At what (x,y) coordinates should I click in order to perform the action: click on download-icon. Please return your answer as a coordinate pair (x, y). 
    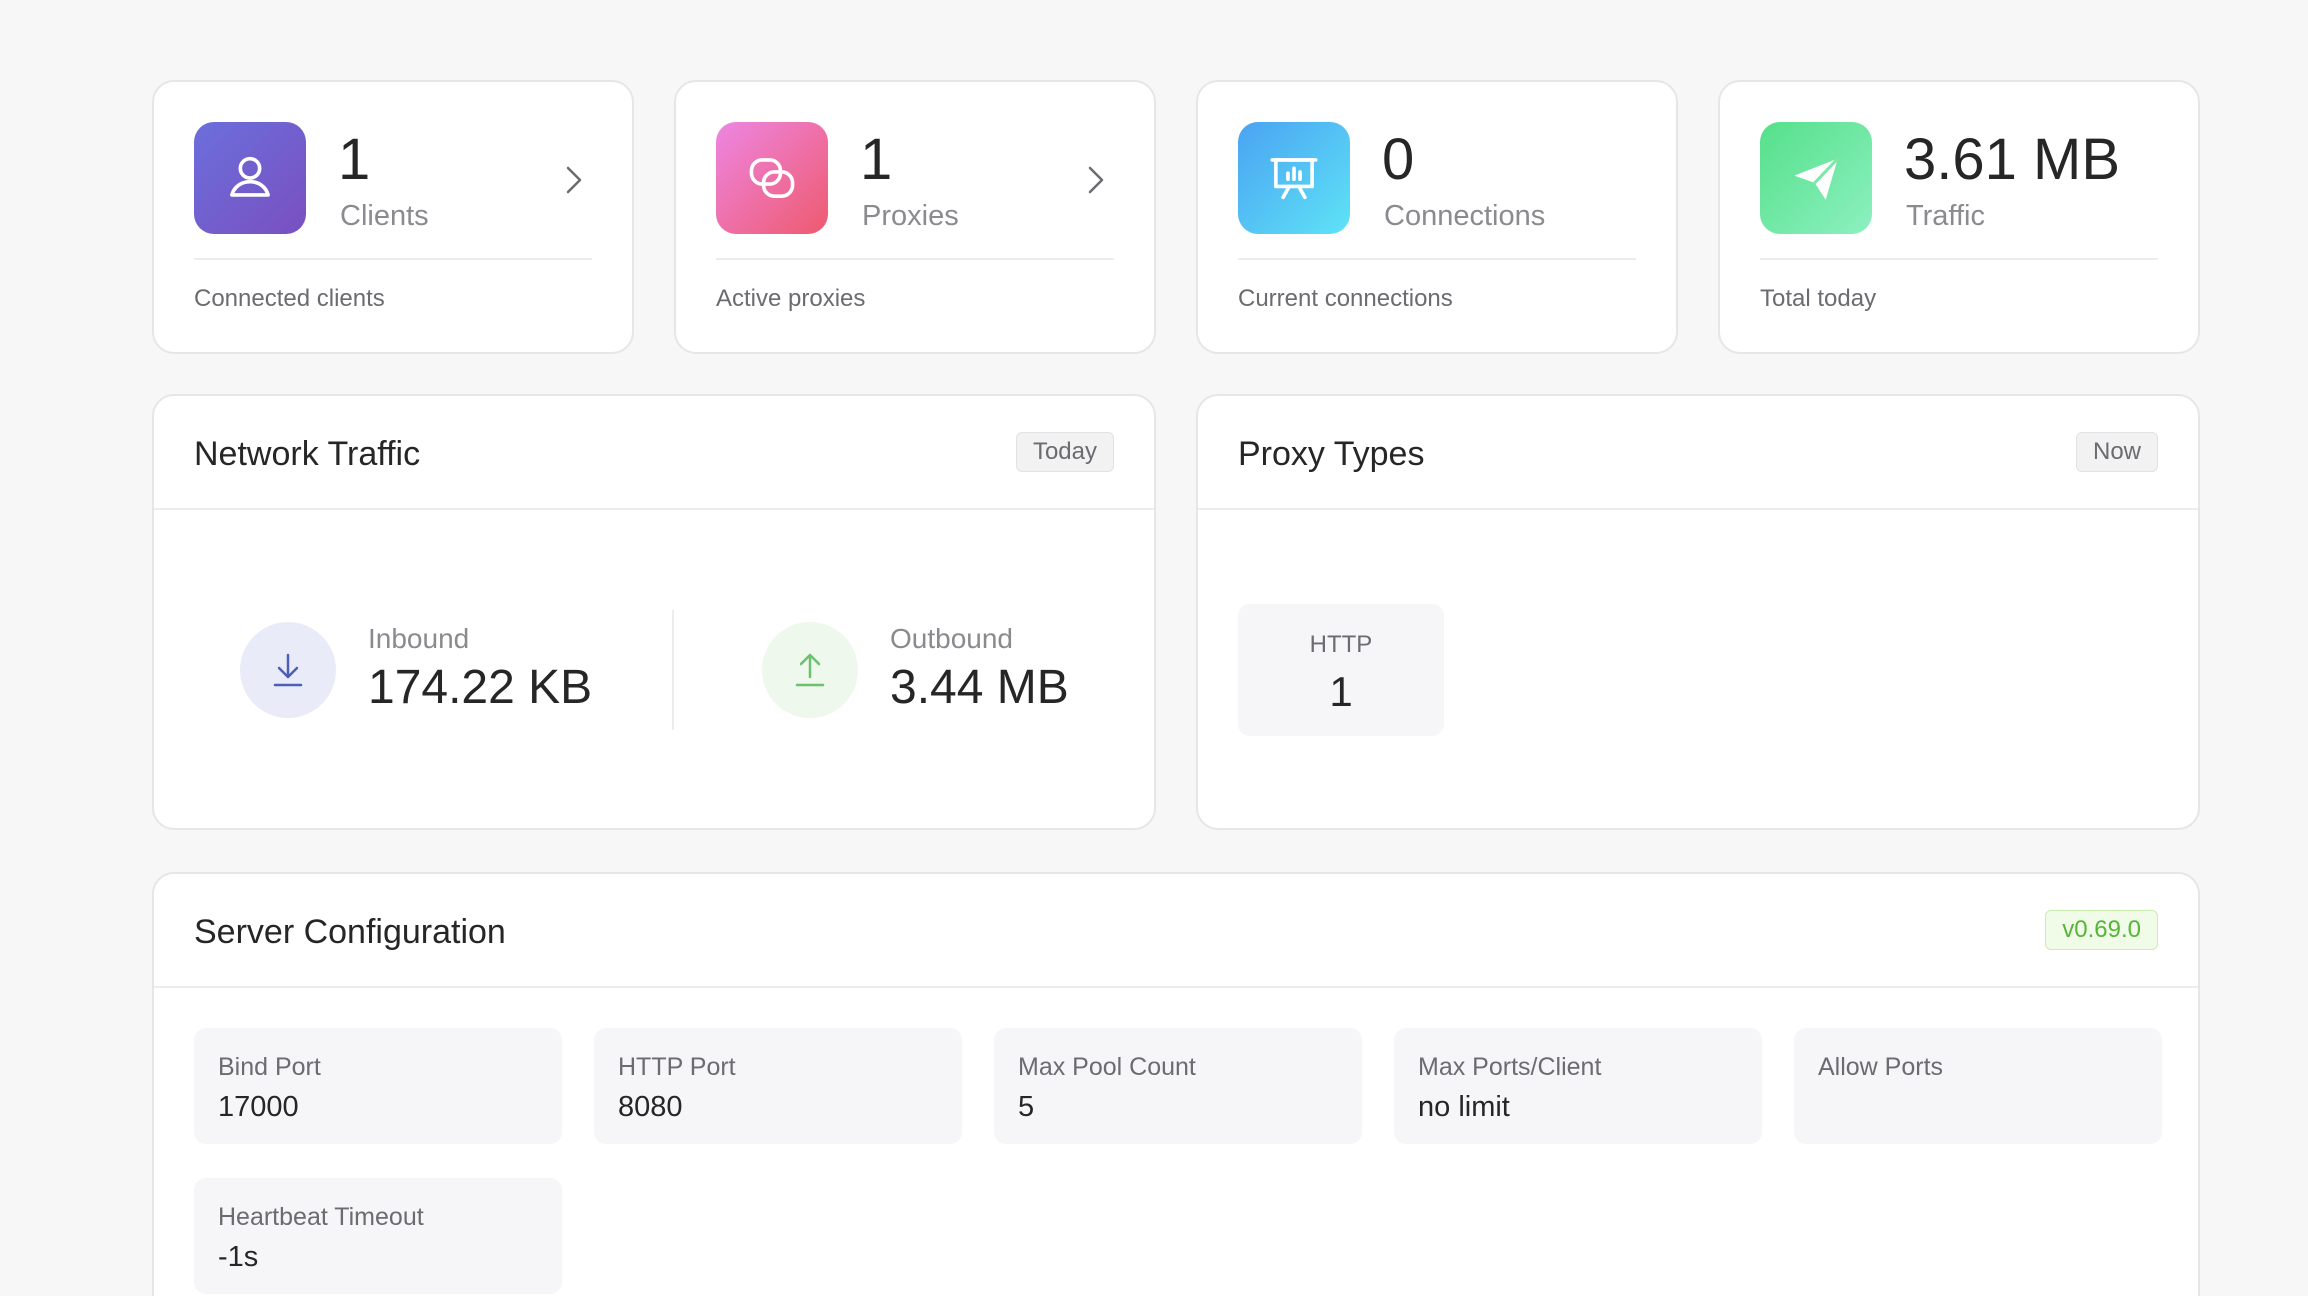
    Looking at the image, I should click on (288, 670).